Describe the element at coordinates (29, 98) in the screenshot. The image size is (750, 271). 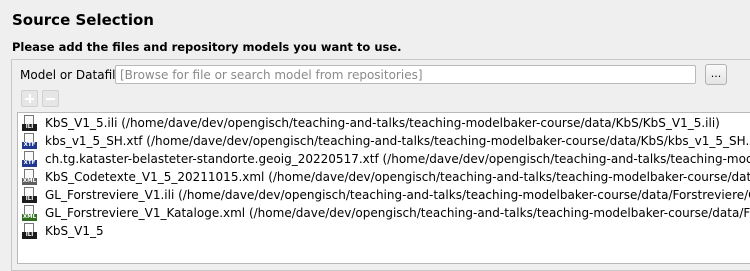
I see `add-source-button` at that location.